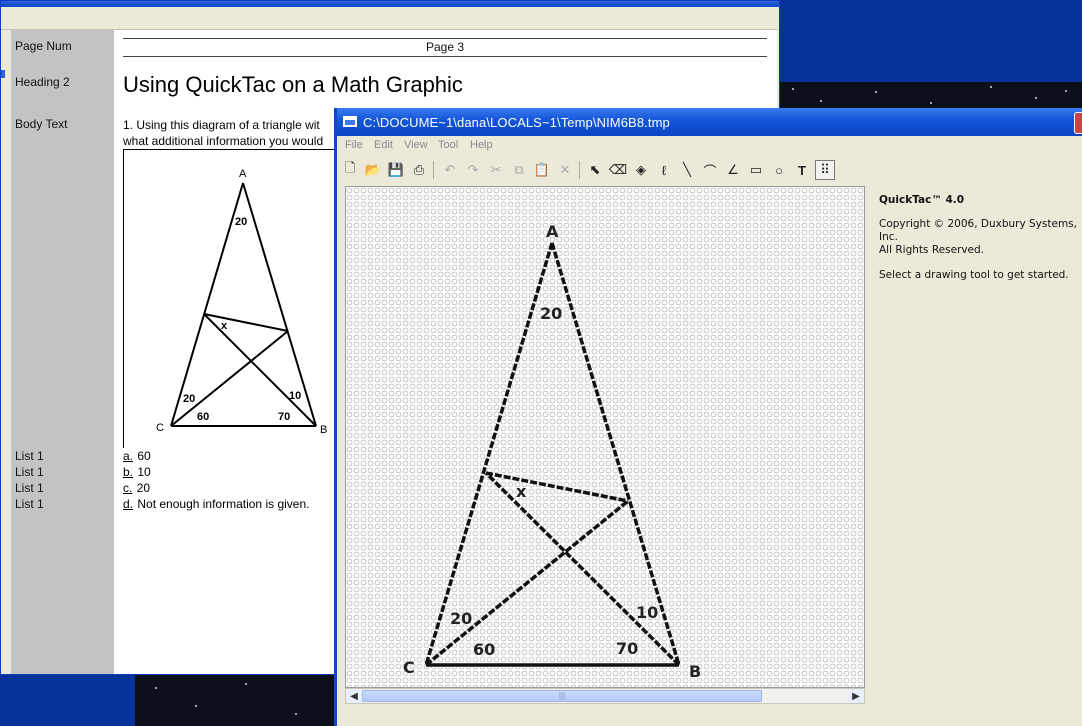  I want to click on canvas-label-a: A, so click(552, 231).